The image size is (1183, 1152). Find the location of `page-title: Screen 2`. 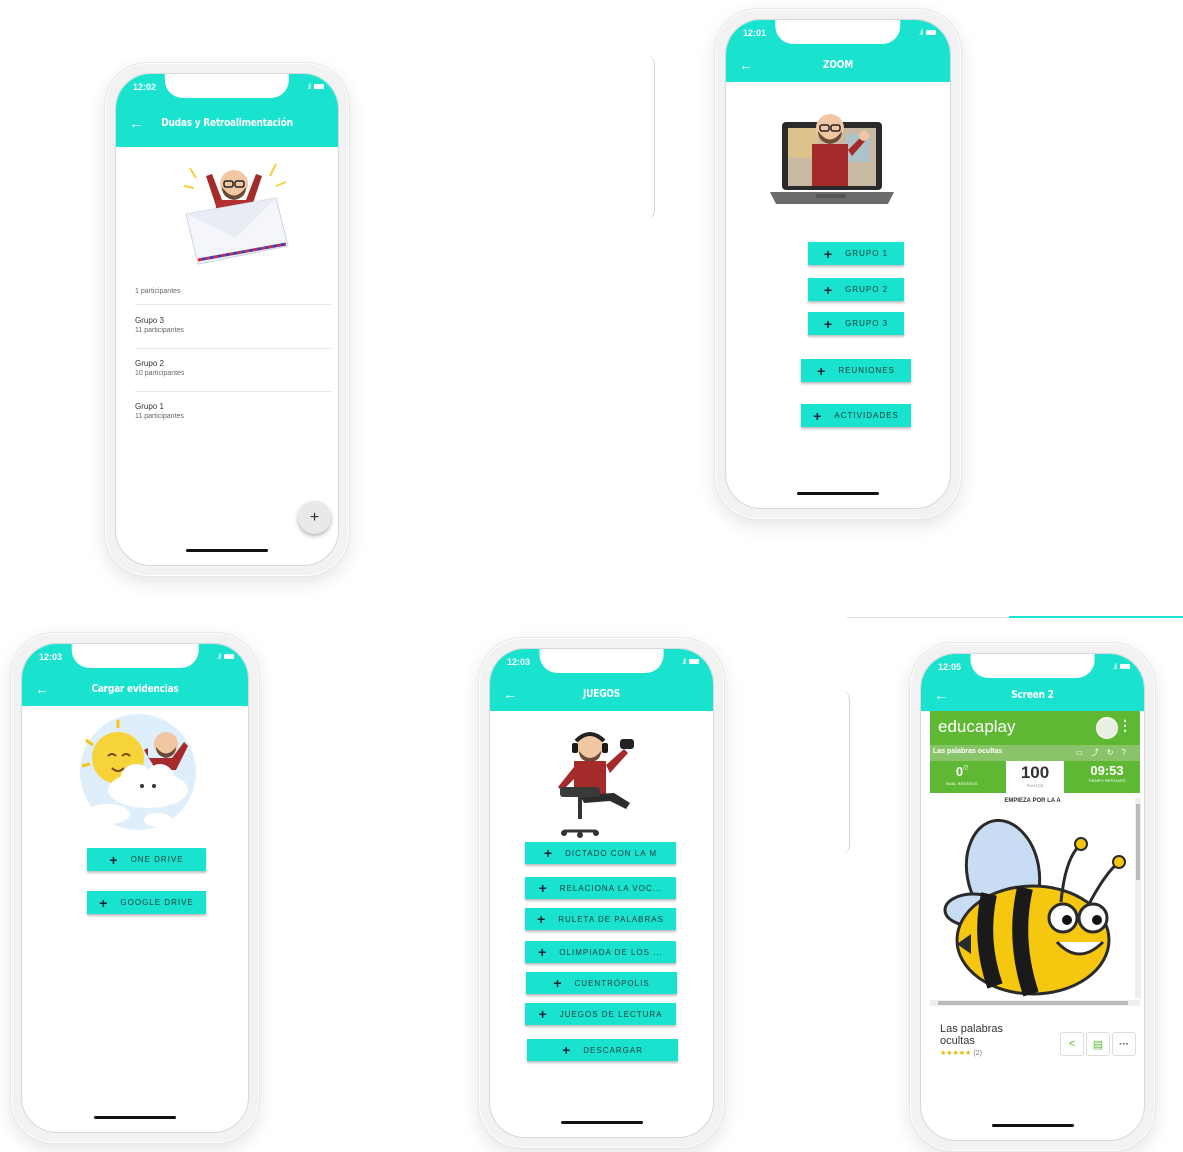

page-title: Screen 2 is located at coordinates (1032, 694).